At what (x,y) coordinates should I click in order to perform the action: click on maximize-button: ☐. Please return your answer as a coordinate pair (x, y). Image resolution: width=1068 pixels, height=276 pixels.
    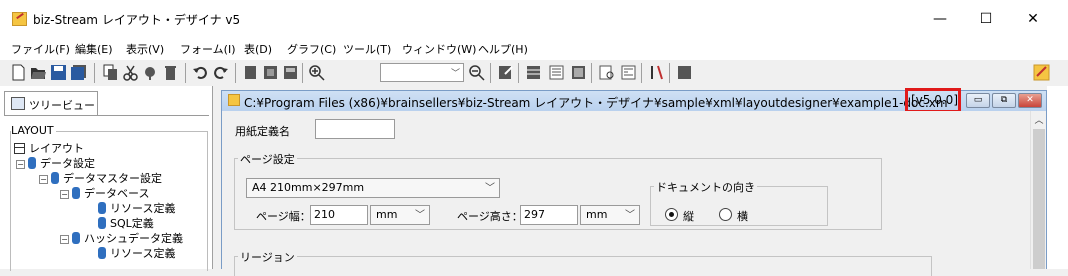
    Looking at the image, I should click on (986, 19).